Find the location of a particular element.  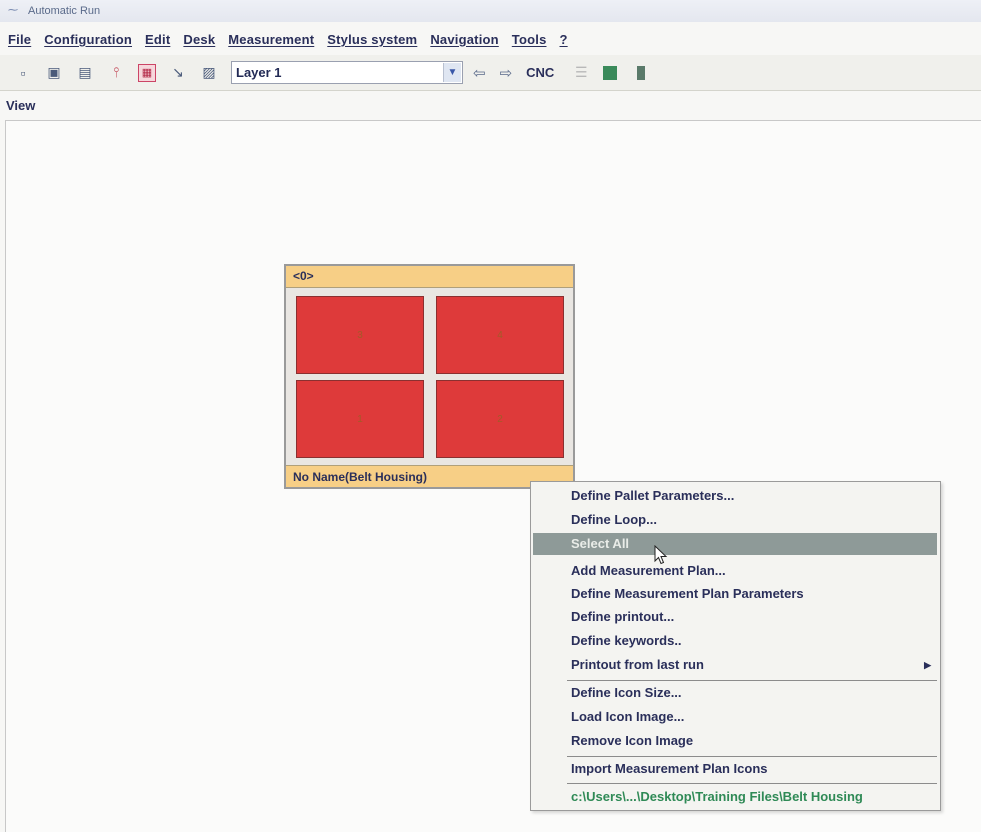

menu-measurement: Measurement is located at coordinates (271, 39).